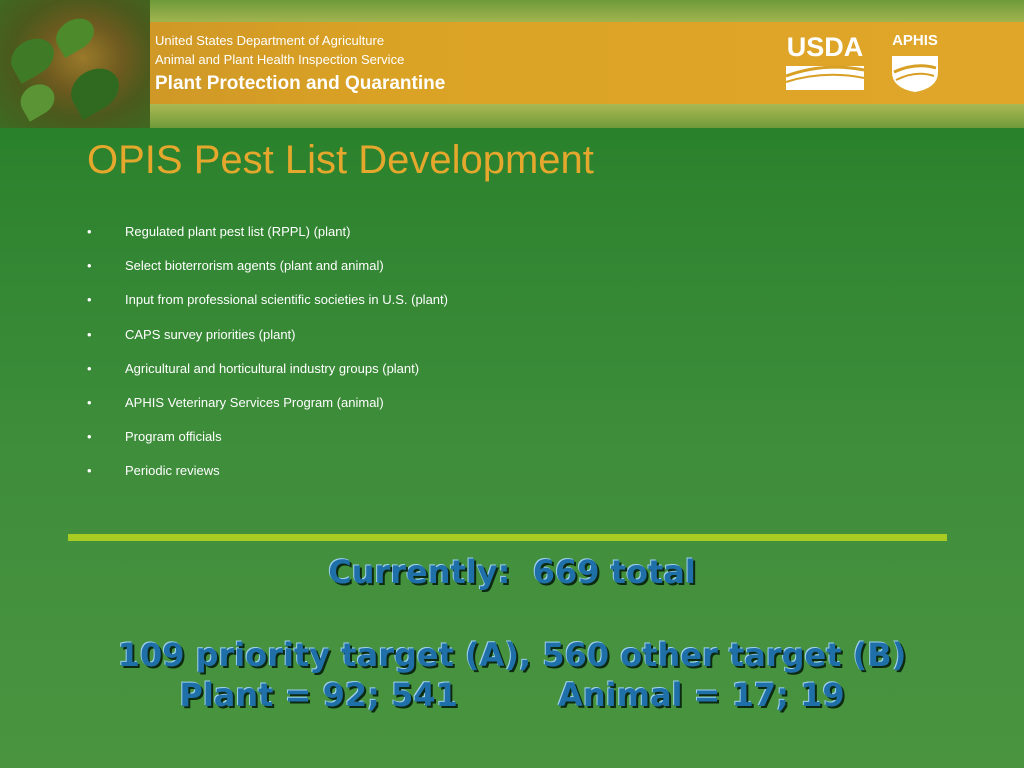  Describe the element at coordinates (75, 64) in the screenshot. I see `plant-photo` at that location.